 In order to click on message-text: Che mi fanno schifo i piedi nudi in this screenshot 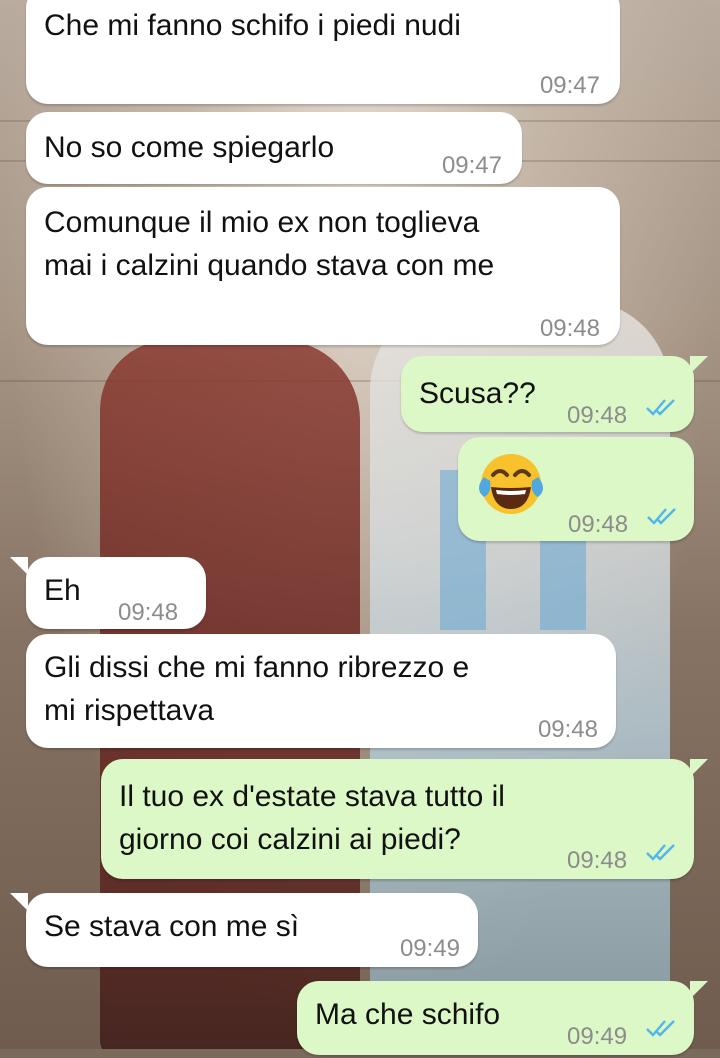, I will do `click(252, 25)`.